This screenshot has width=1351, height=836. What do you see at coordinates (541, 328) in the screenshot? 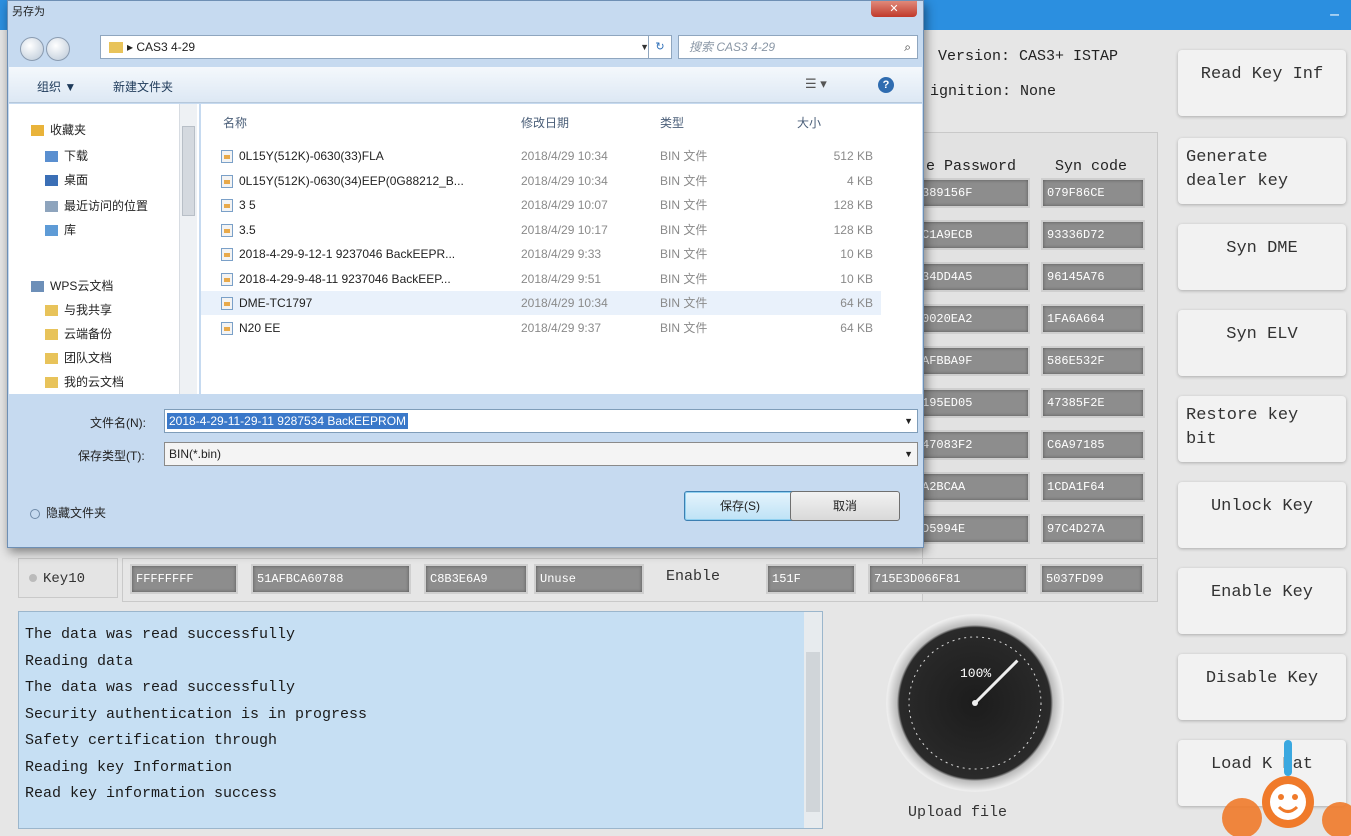
I see `file-row: N20 EE 2018/4/29 9:37 BIN 文件 64 KB` at bounding box center [541, 328].